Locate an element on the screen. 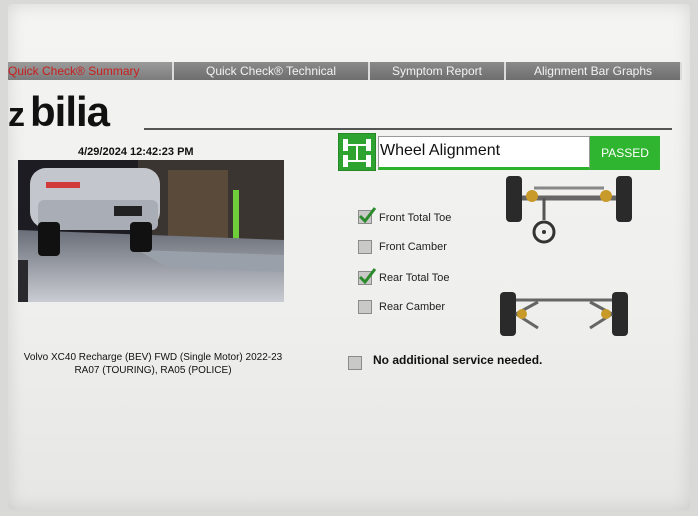 This screenshot has height=516, width=698. check-front-total-toe is located at coordinates (367, 215).